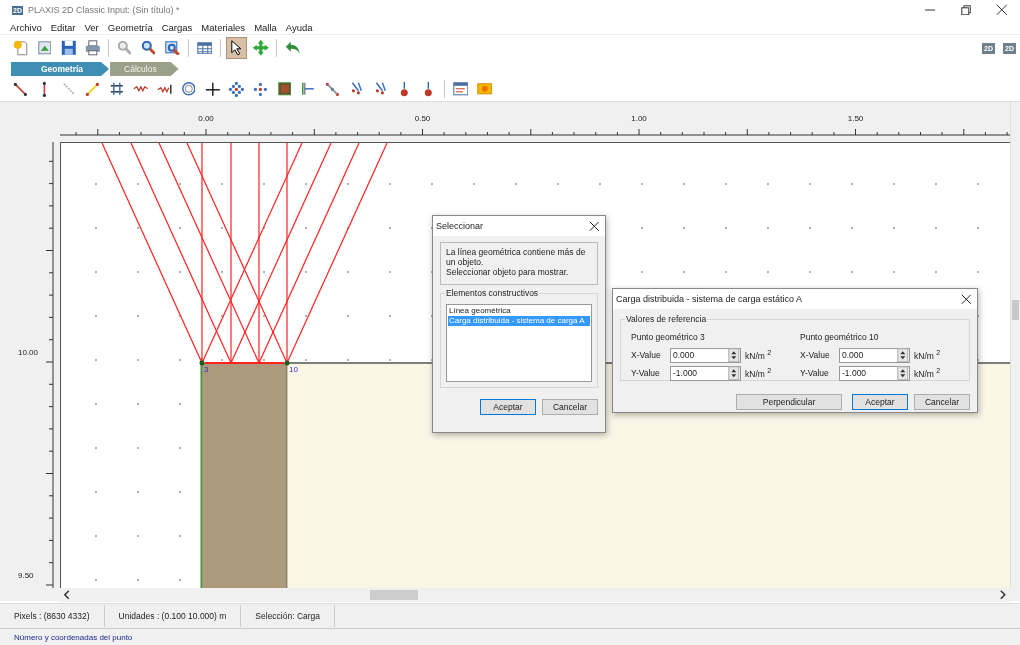  What do you see at coordinates (164, 89) in the screenshot?
I see `spring-line-icon` at bounding box center [164, 89].